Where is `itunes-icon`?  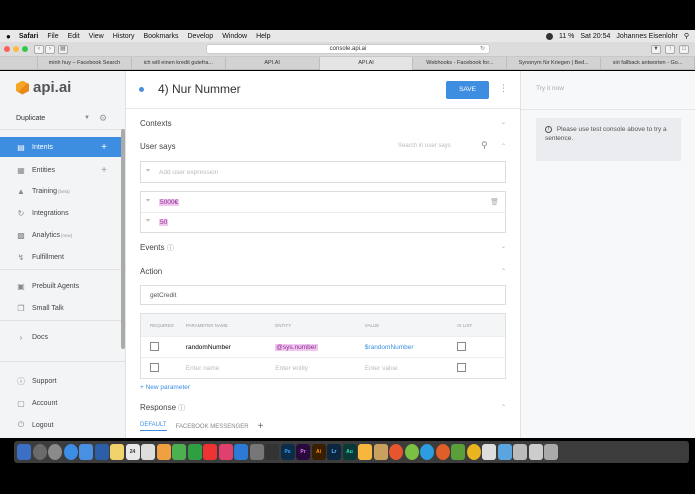
itunes-icon is located at coordinates (210, 452).